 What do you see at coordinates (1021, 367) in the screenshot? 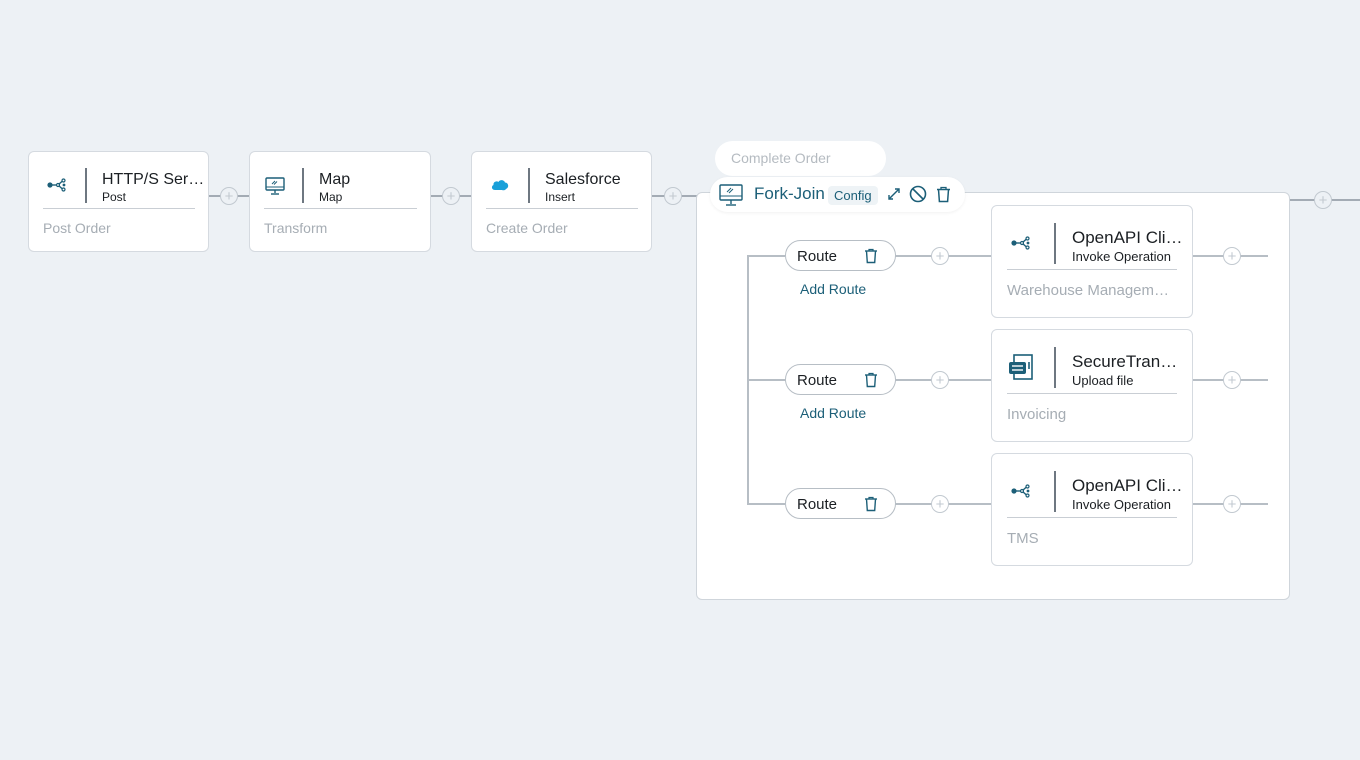
I see `secure-transport-icon` at bounding box center [1021, 367].